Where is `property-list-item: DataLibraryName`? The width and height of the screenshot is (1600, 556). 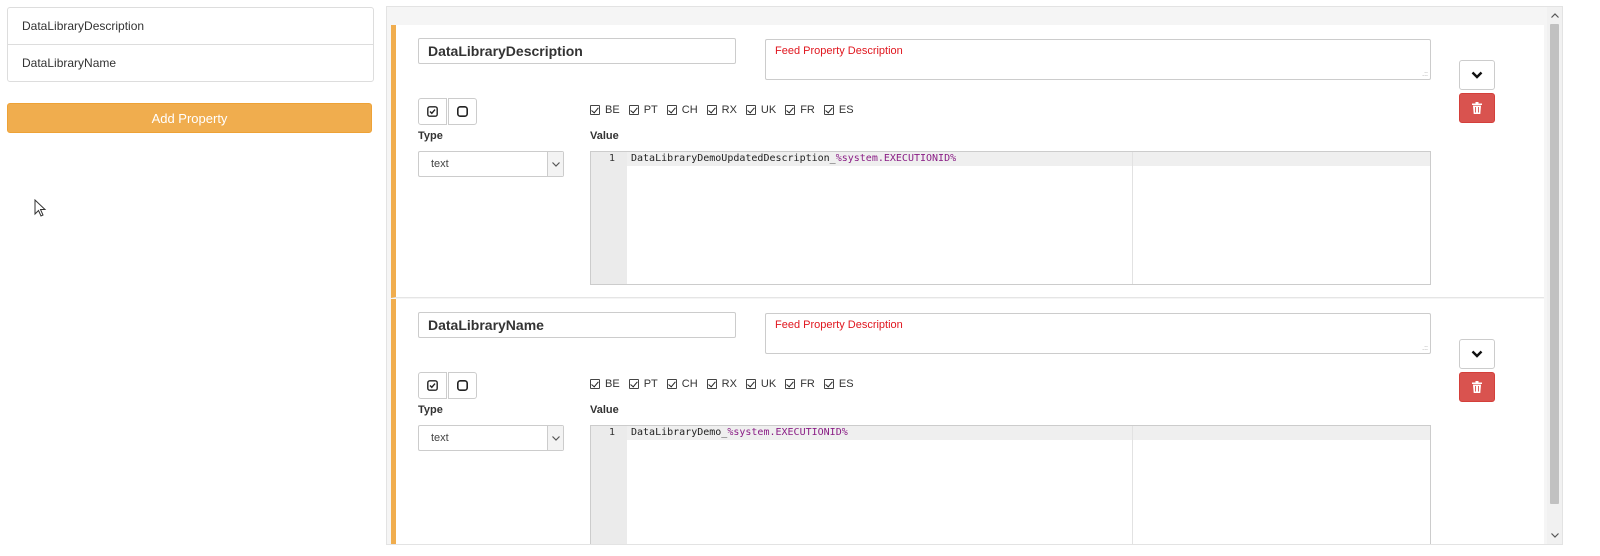
property-list-item: DataLibraryName is located at coordinates (190, 63).